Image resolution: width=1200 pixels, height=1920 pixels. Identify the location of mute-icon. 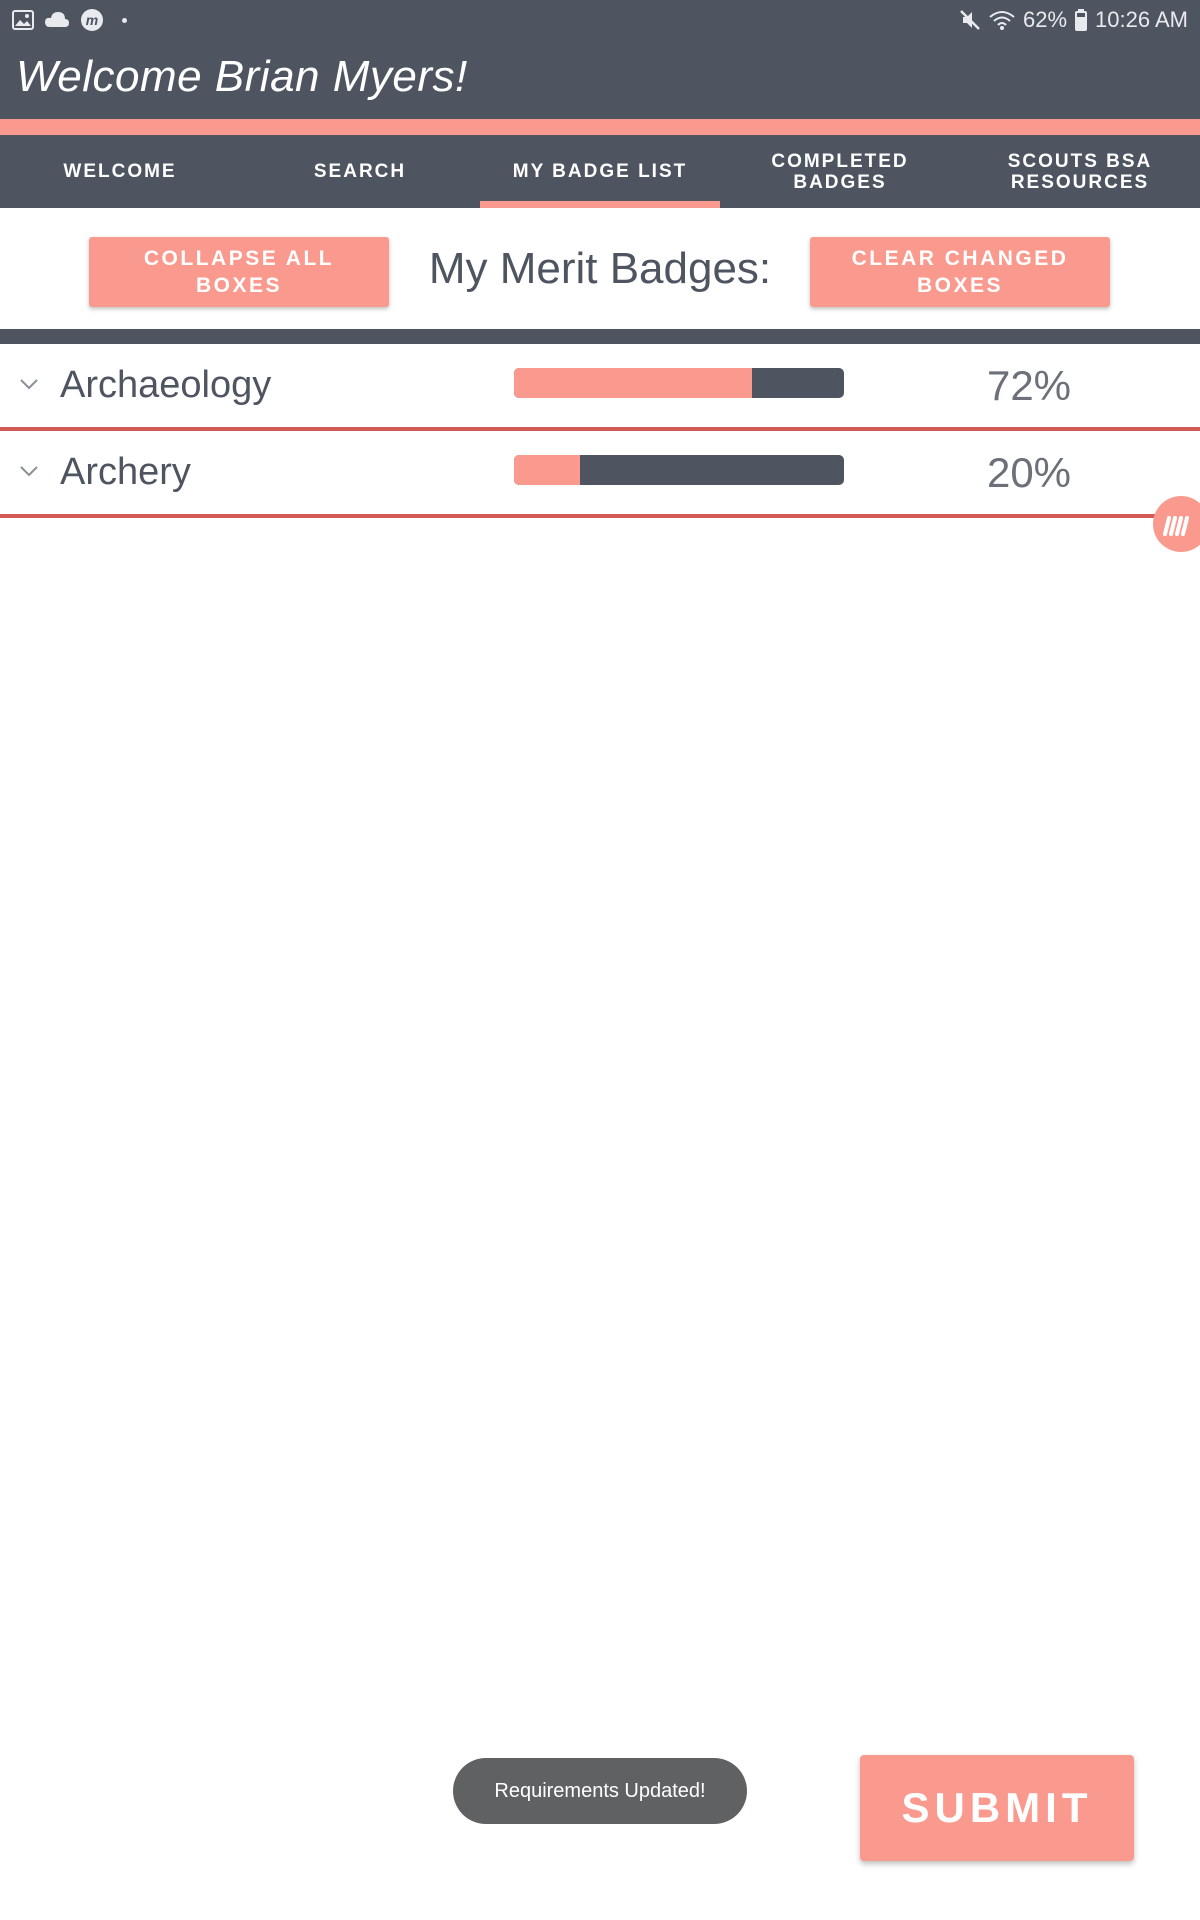
(970, 20).